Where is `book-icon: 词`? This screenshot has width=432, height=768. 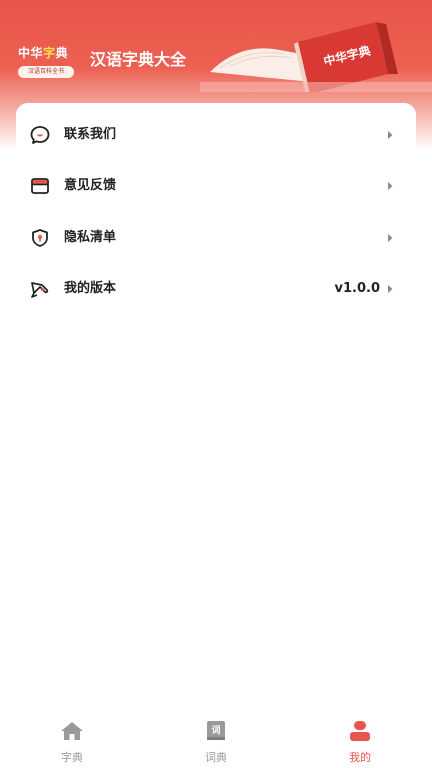 book-icon: 词 is located at coordinates (216, 730).